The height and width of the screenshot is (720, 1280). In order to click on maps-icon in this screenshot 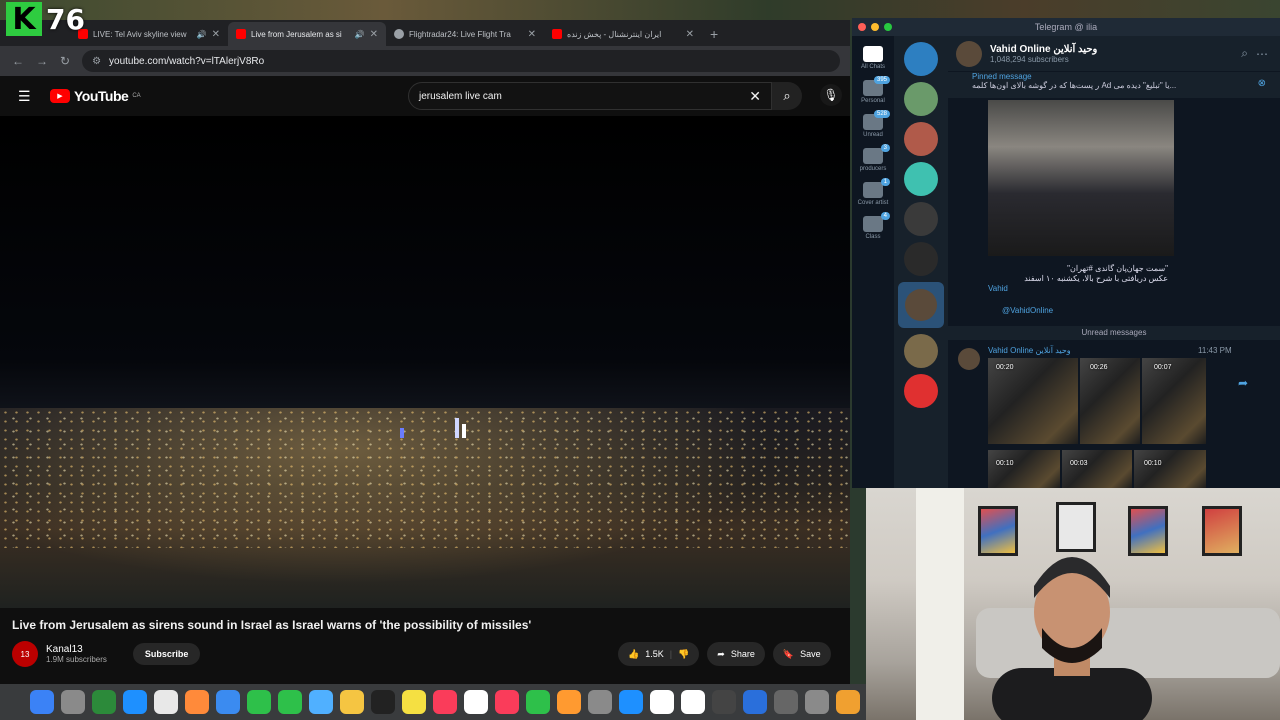, I will do `click(321, 702)`.